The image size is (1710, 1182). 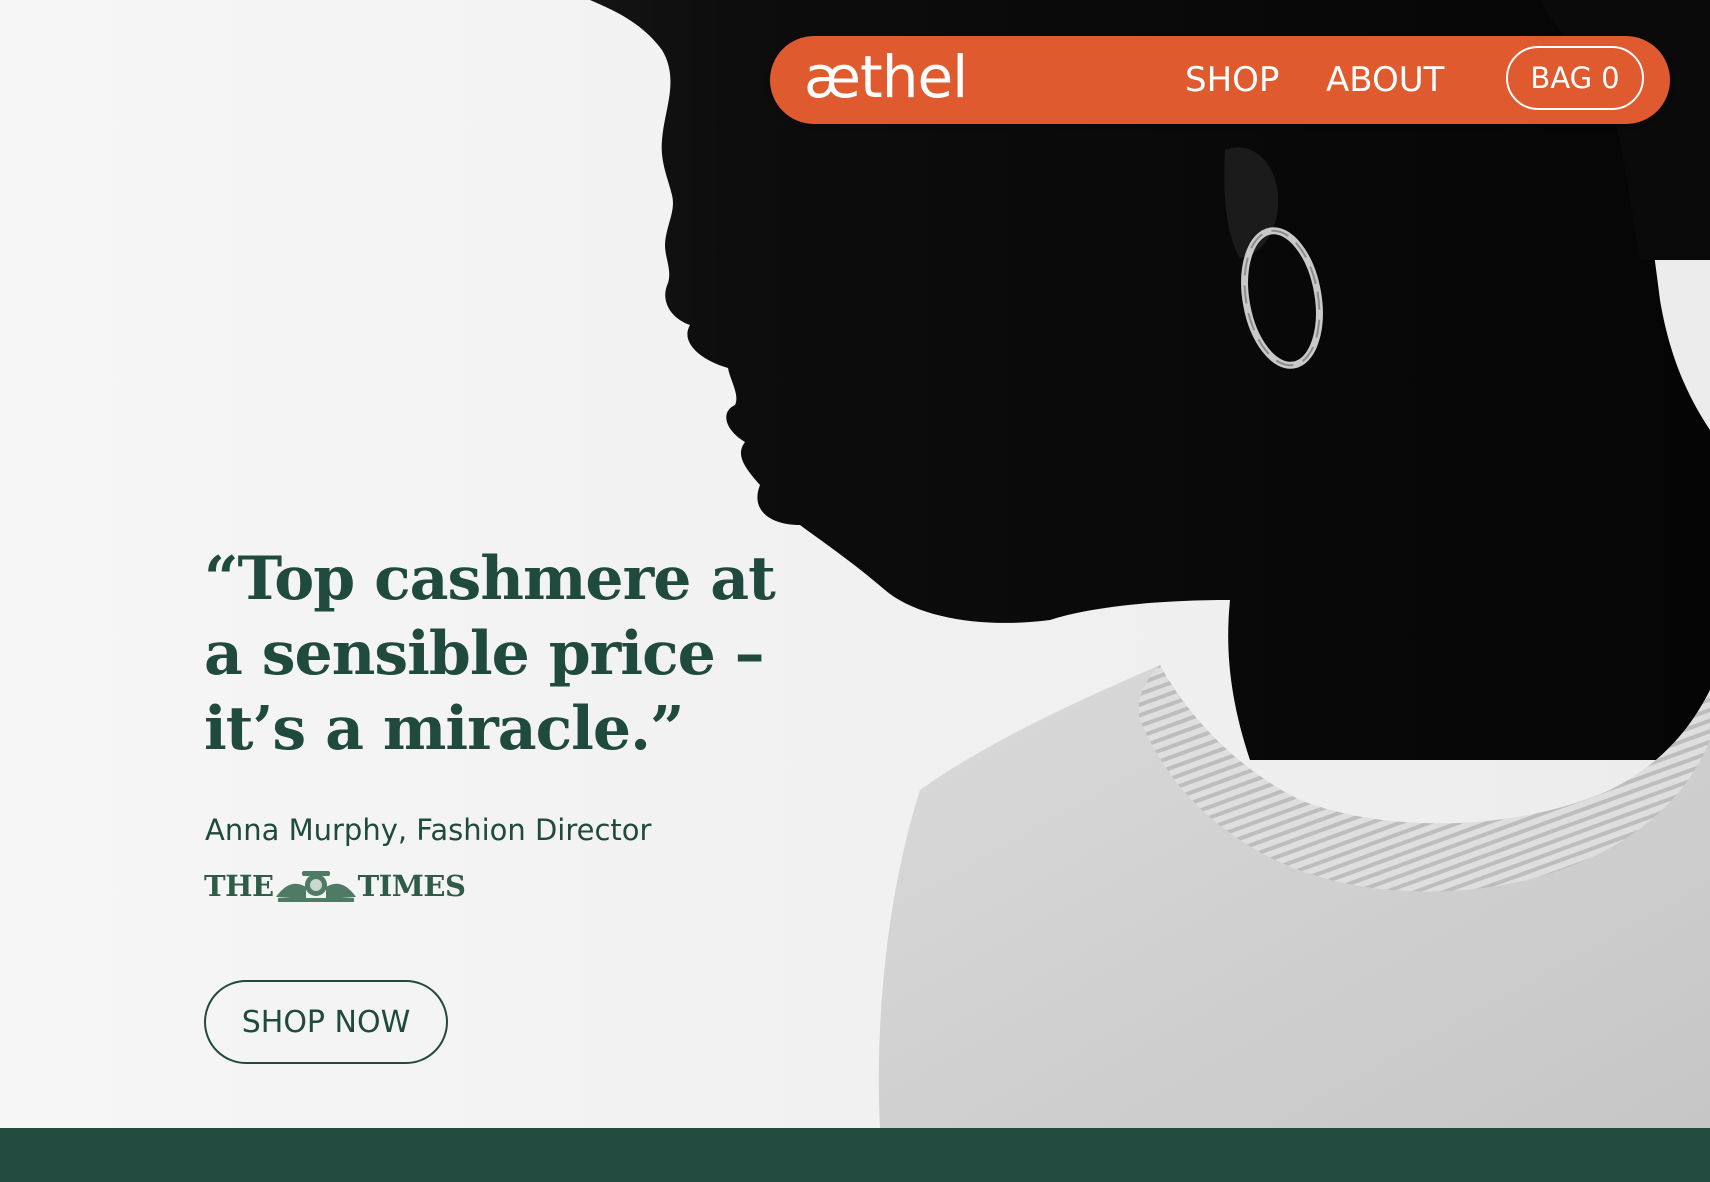 I want to click on quote-attribution: Anna Murphy, Fashion Director, so click(x=428, y=830).